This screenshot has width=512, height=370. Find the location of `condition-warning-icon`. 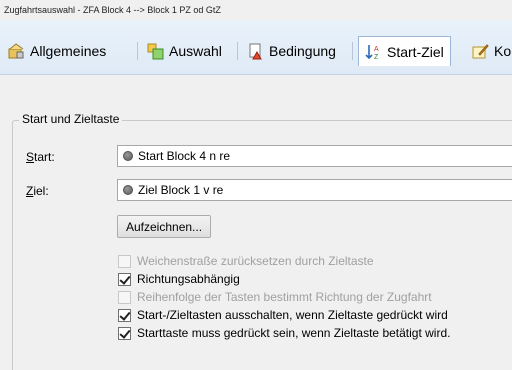

condition-warning-icon is located at coordinates (255, 51).